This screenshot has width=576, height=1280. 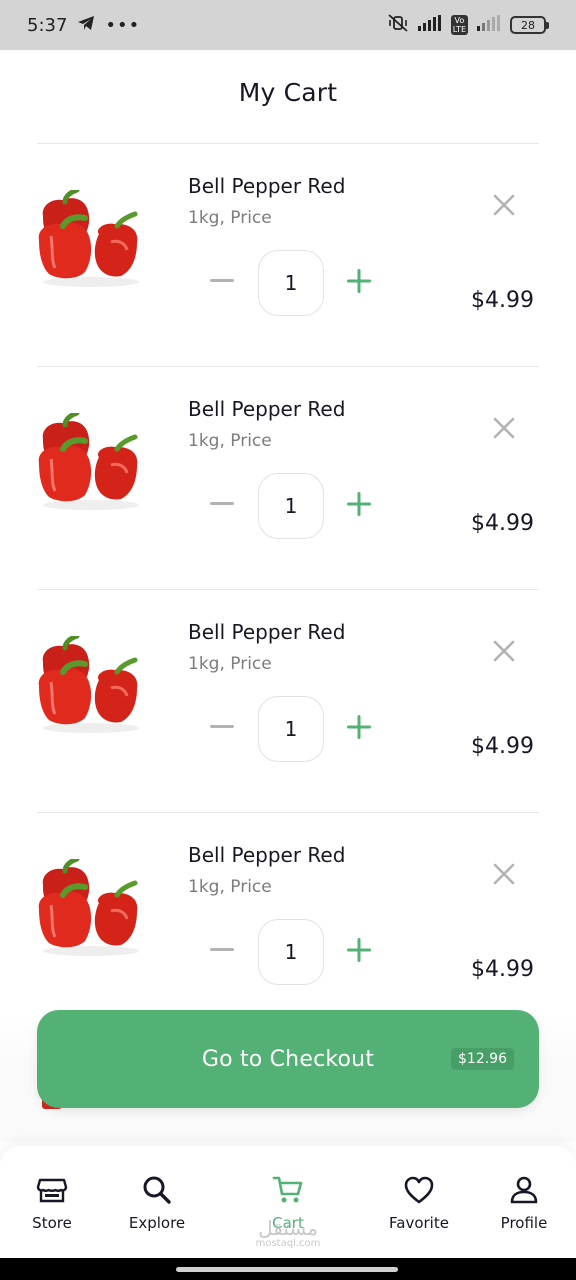 I want to click on nav-item-profile: Profile, so click(x=524, y=1203).